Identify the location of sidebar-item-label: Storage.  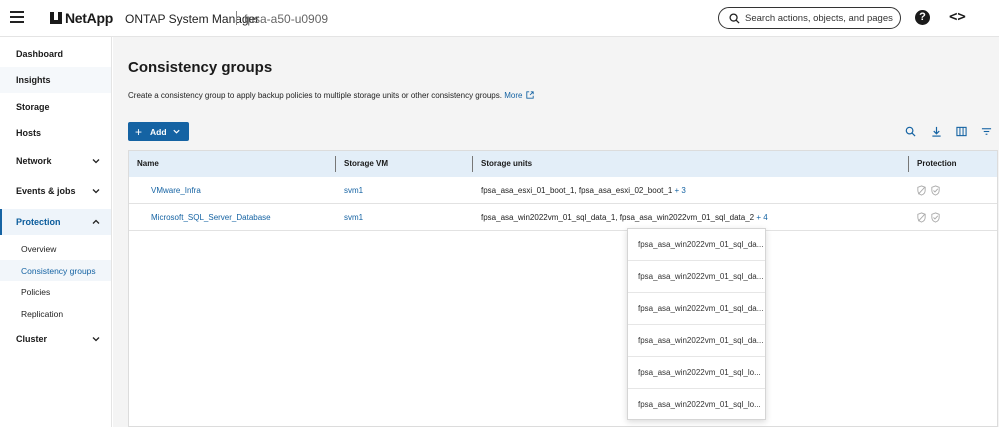
(33, 107).